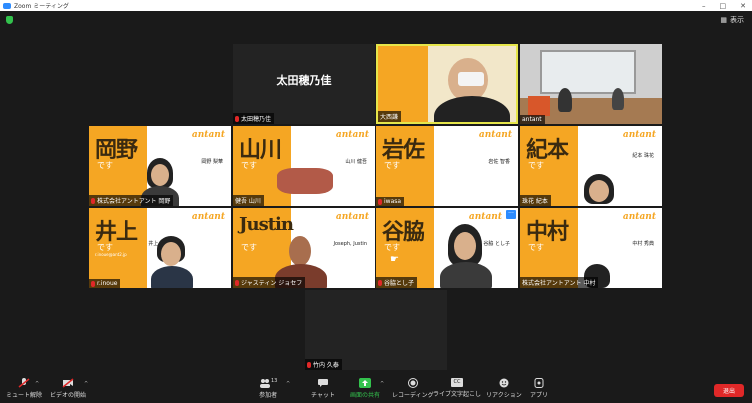 Image resolution: width=752 pixels, height=403 pixels. I want to click on maximize-button: □, so click(723, 6).